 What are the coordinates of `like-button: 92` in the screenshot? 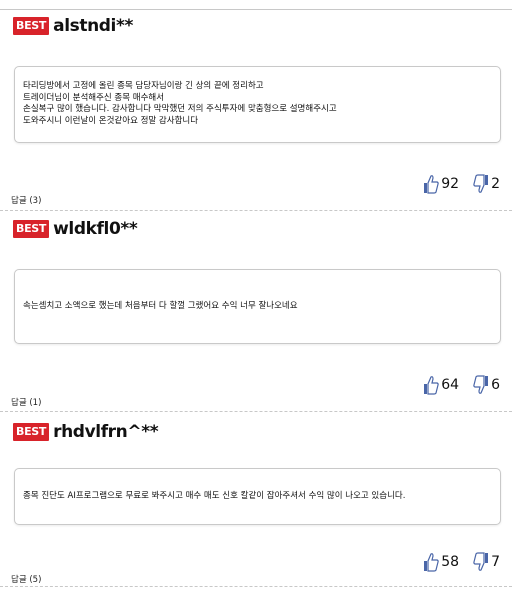 It's located at (441, 184).